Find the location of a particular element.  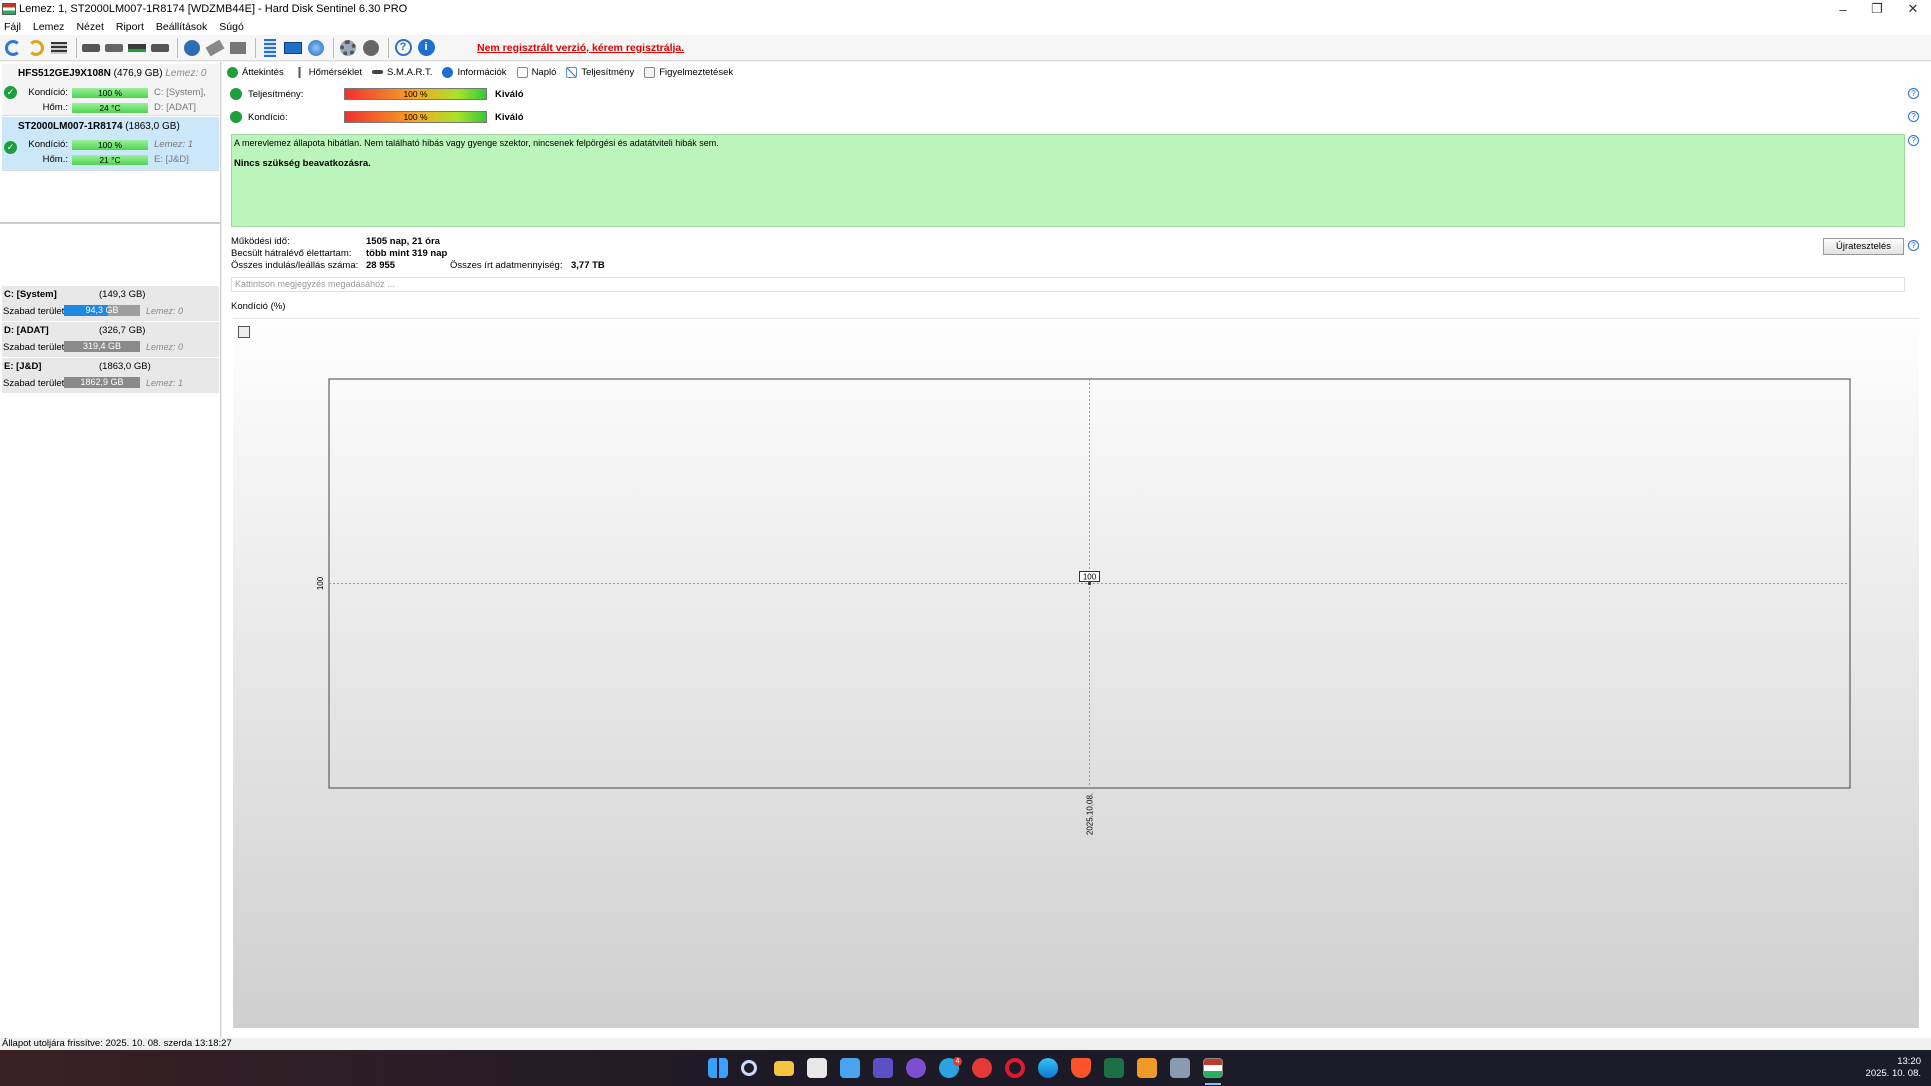

file-explorer-icon is located at coordinates (784, 1068).